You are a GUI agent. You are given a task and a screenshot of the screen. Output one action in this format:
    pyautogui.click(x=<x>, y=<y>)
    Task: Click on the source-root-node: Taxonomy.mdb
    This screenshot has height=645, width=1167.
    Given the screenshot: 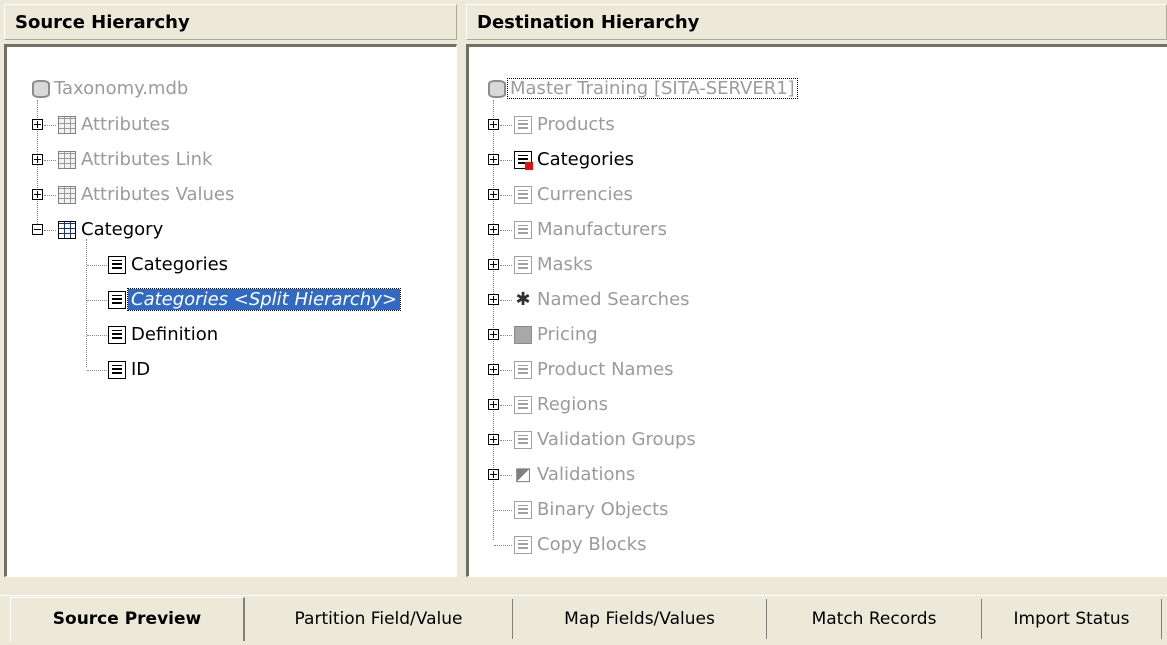 What is the action you would take?
    pyautogui.click(x=121, y=89)
    